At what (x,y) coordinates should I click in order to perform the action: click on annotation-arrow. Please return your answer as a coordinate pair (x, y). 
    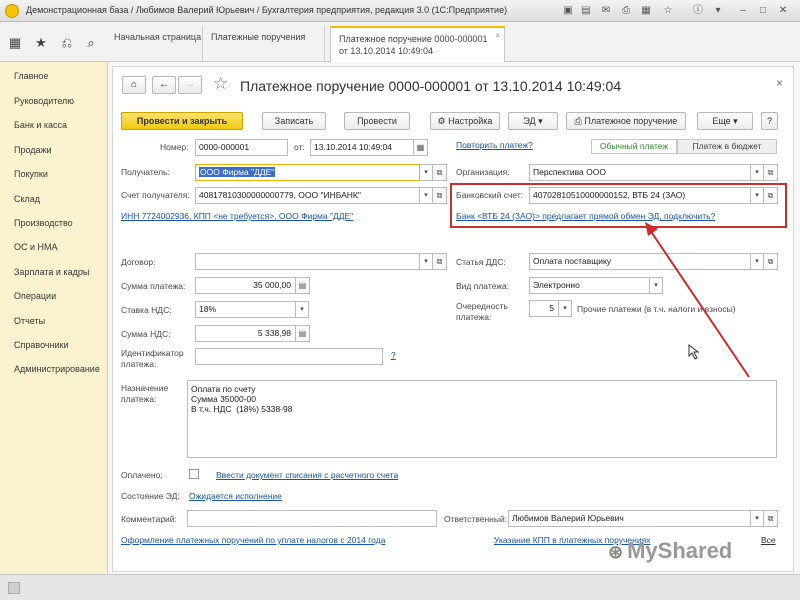
    Looking at the image, I should click on (697, 300).